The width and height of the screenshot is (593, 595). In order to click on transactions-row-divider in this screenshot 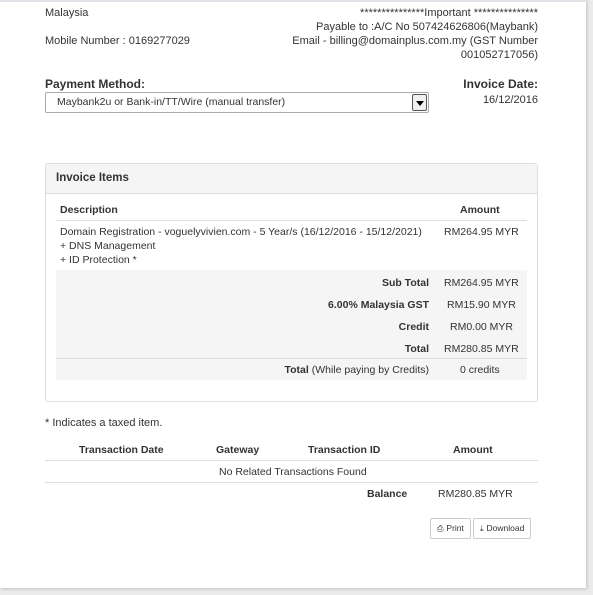, I will do `click(291, 482)`.